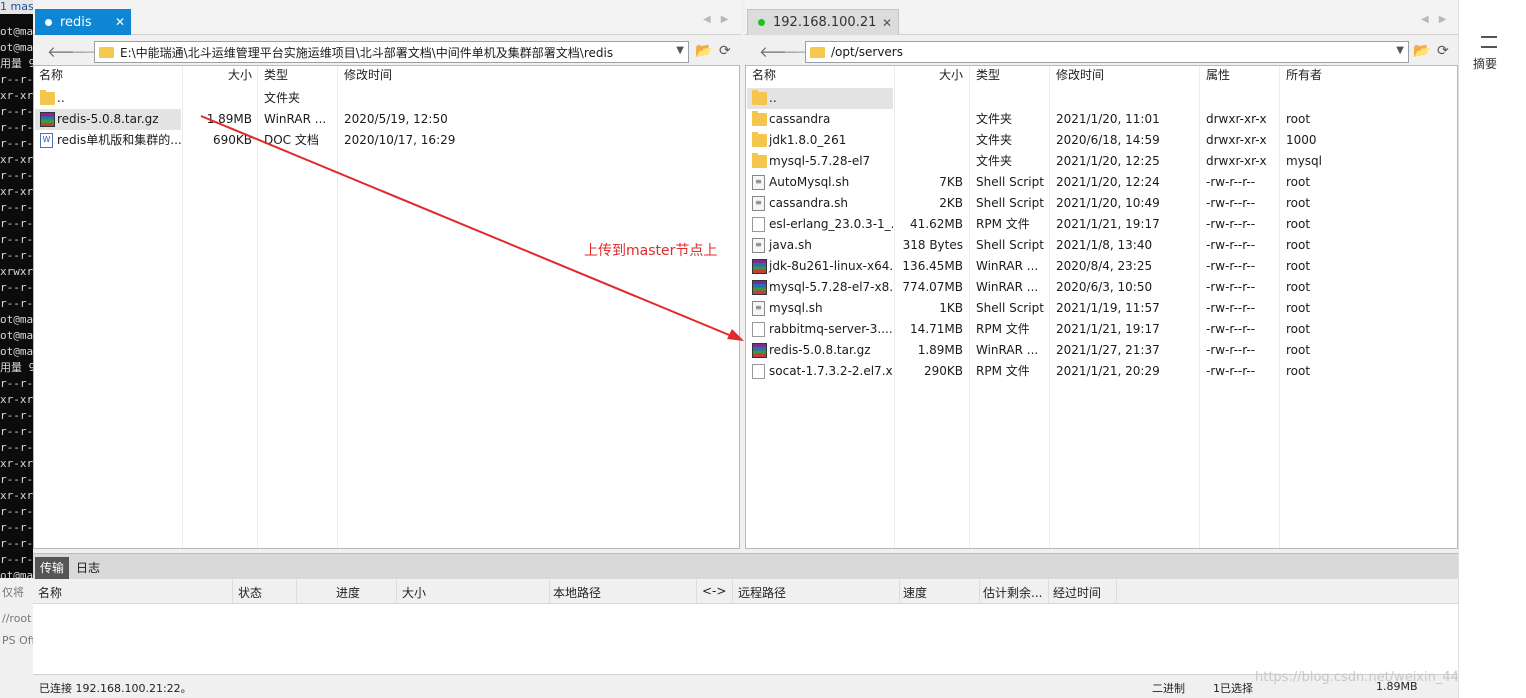  What do you see at coordinates (1218, 76) in the screenshot?
I see `column-header-attr: 属性` at bounding box center [1218, 76].